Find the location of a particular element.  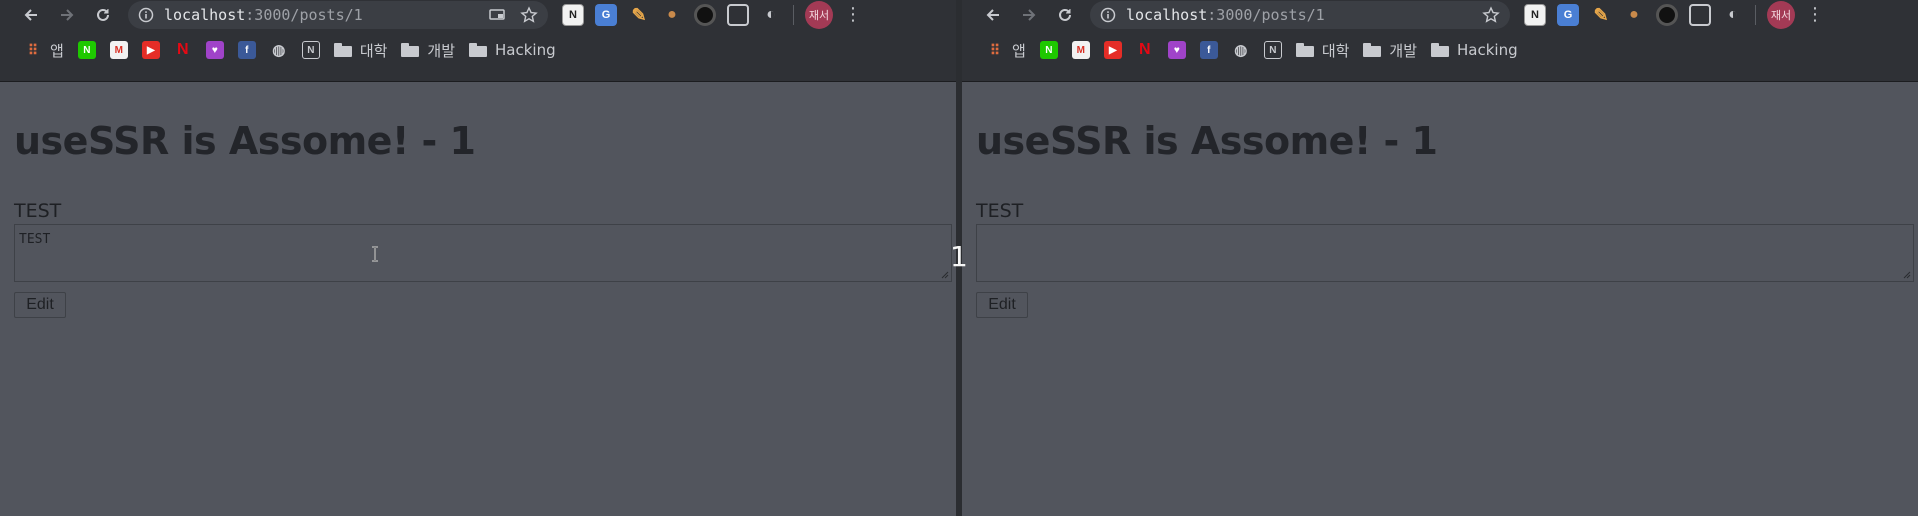

post-textarea is located at coordinates (1445, 253).